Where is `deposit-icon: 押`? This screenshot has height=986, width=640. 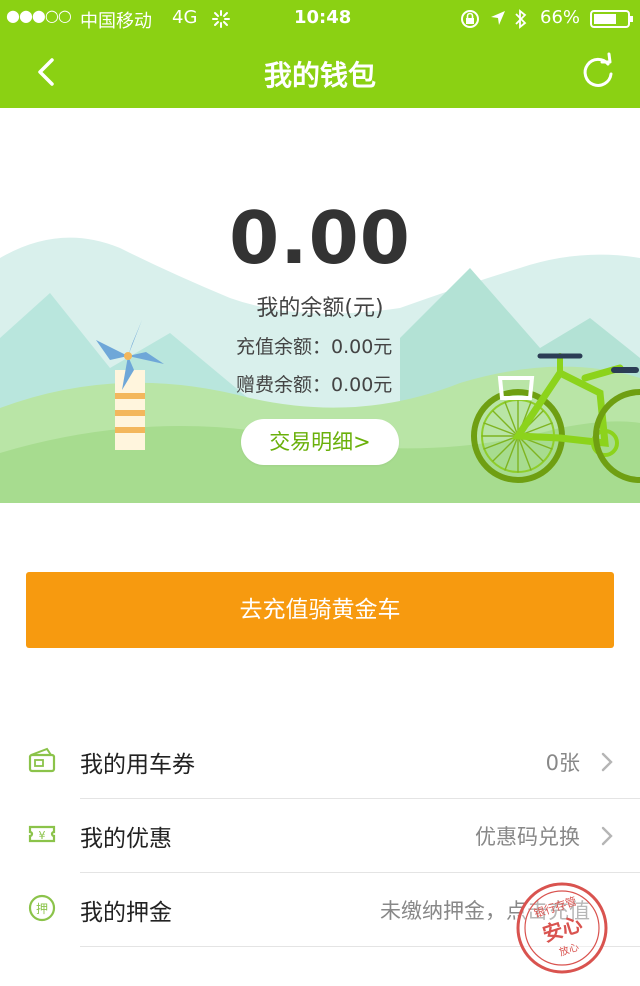 deposit-icon: 押 is located at coordinates (42, 908).